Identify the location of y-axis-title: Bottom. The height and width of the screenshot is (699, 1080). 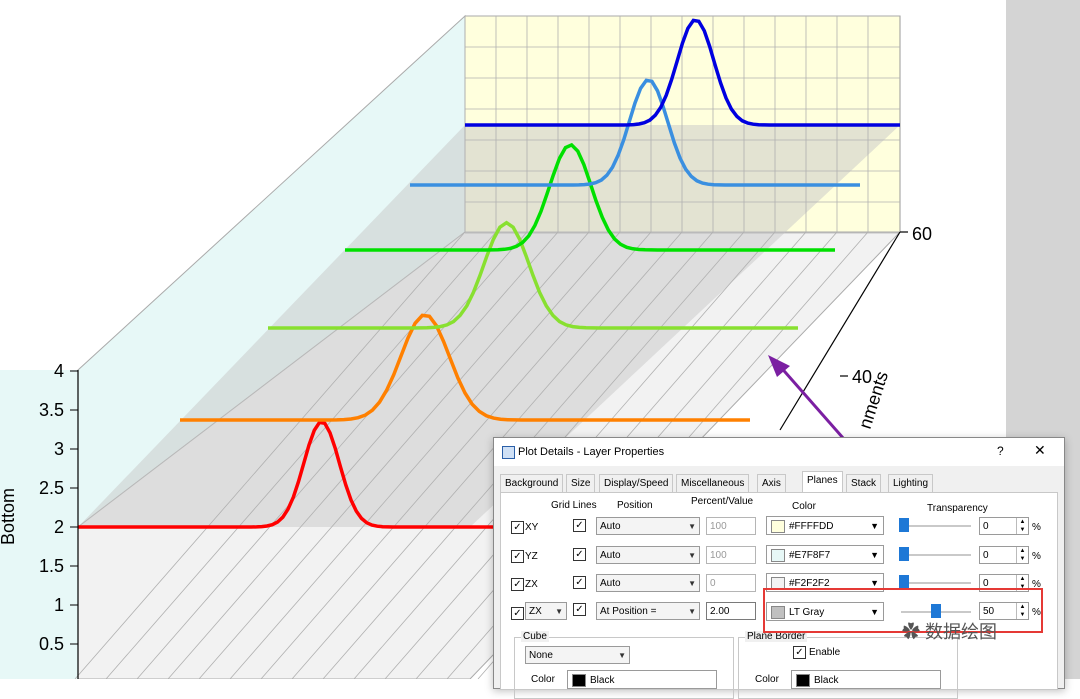
(9, 516).